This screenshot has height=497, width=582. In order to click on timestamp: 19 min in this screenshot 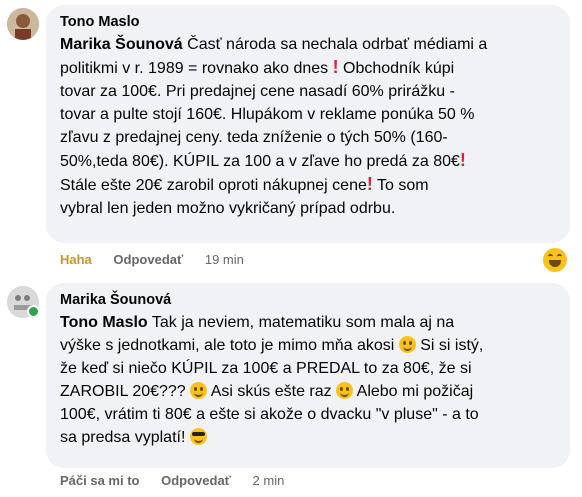, I will do `click(224, 260)`.